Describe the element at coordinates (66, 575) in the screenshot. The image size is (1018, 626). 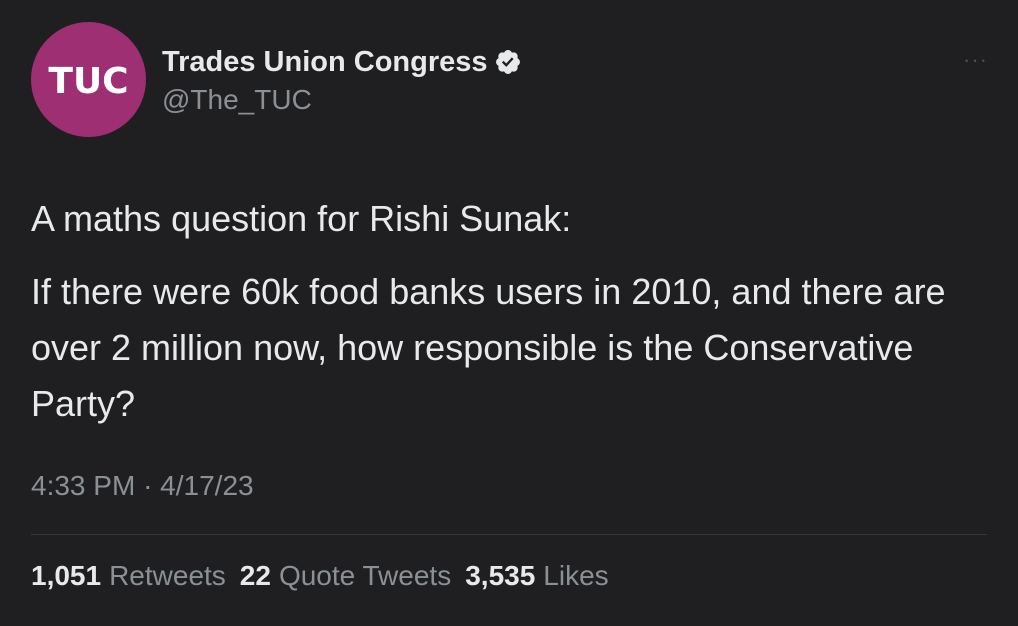
I see `retweets-count: 1,051` at that location.